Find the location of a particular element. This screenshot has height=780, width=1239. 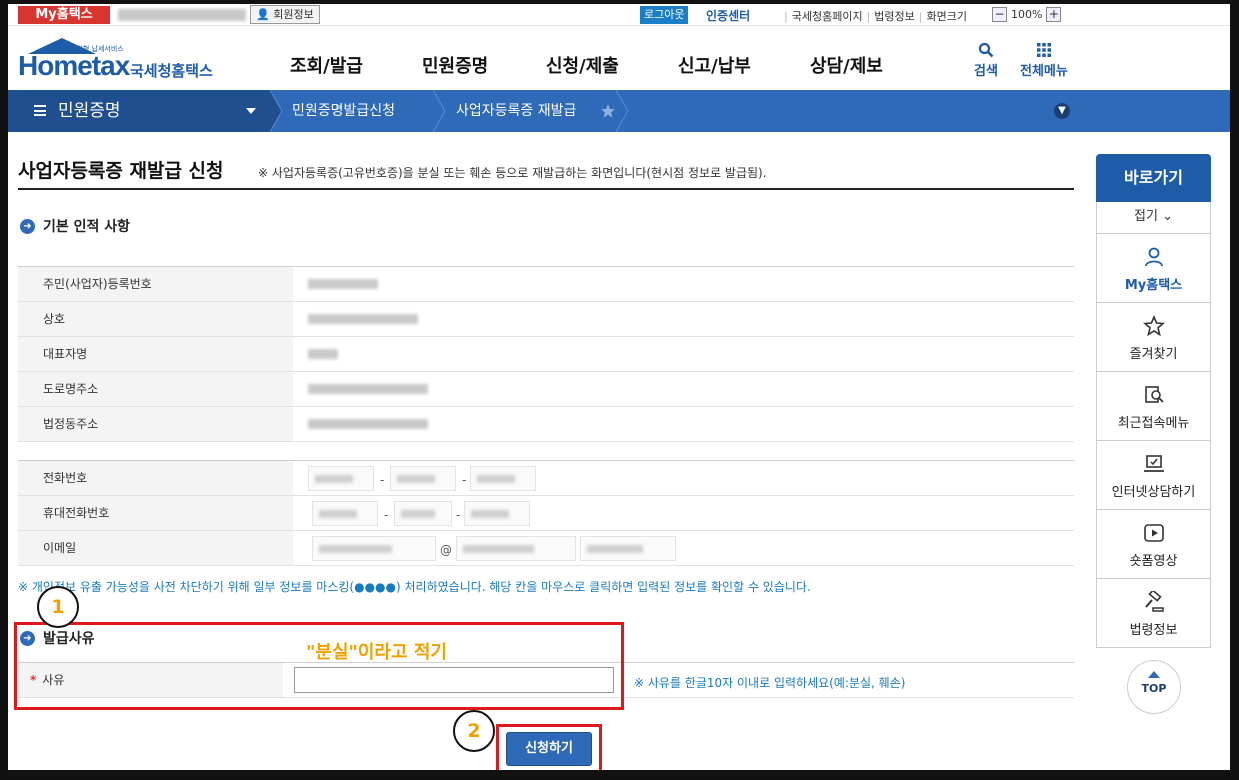

logo-wordmark: Hometax is located at coordinates (74, 65).